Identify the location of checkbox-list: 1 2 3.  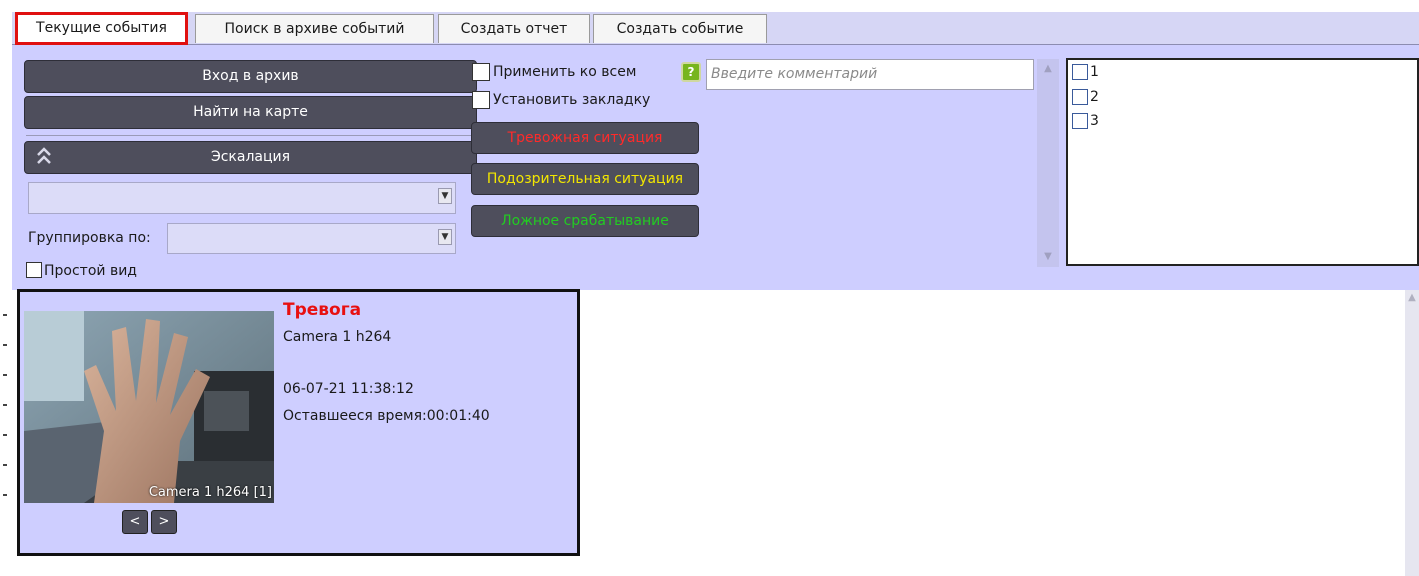
(1242, 162).